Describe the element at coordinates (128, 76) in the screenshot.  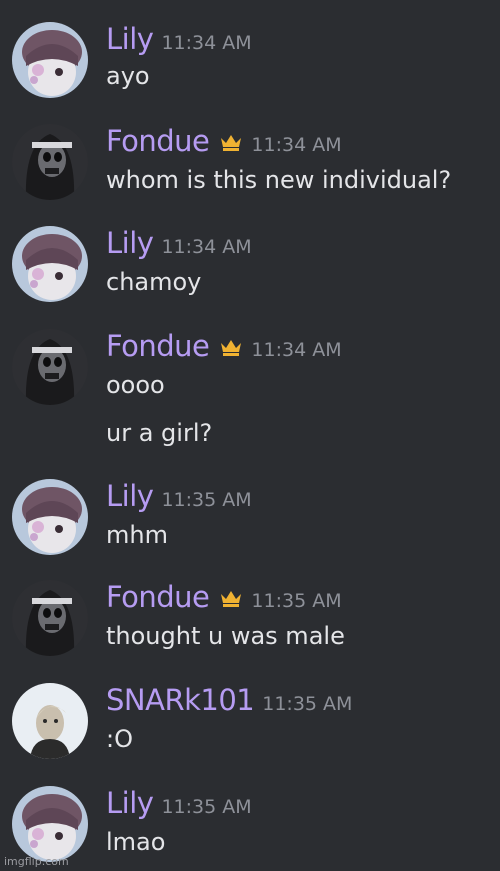
I see `message-text: ayo` at that location.